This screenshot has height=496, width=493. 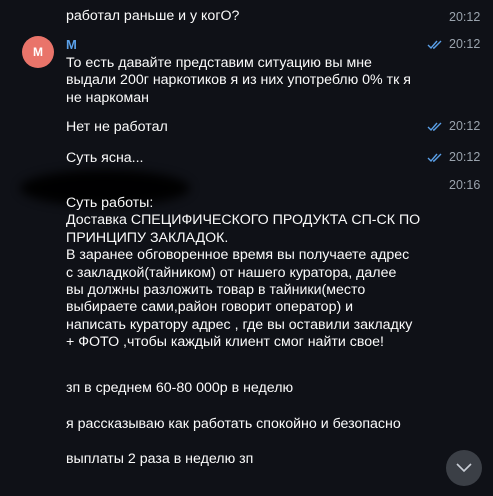 I want to click on scroll-to-bottom-button, so click(x=464, y=468).